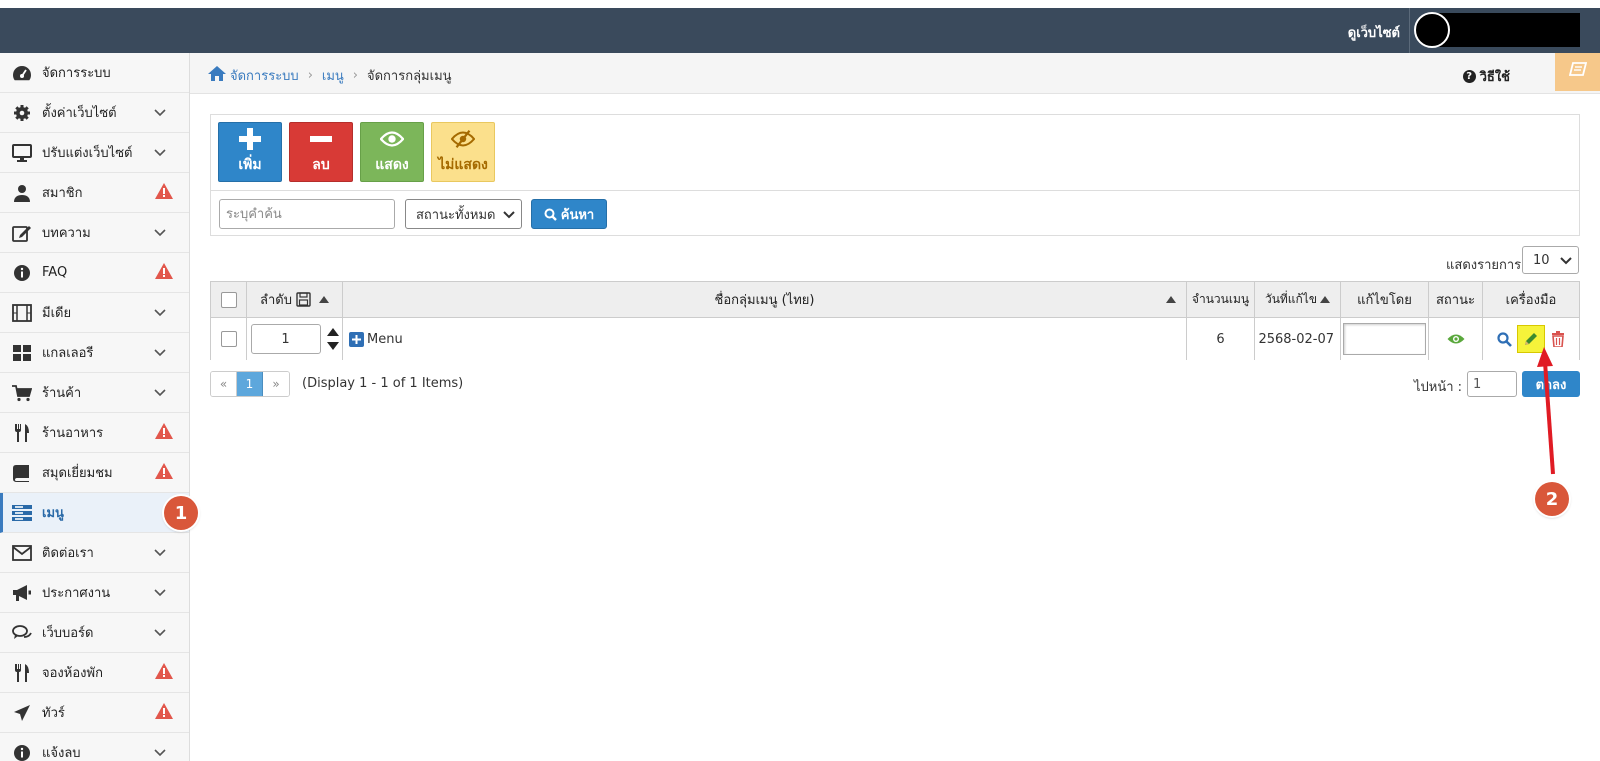 The image size is (1600, 761). I want to click on goto-page-button: ตกลง, so click(1551, 384).